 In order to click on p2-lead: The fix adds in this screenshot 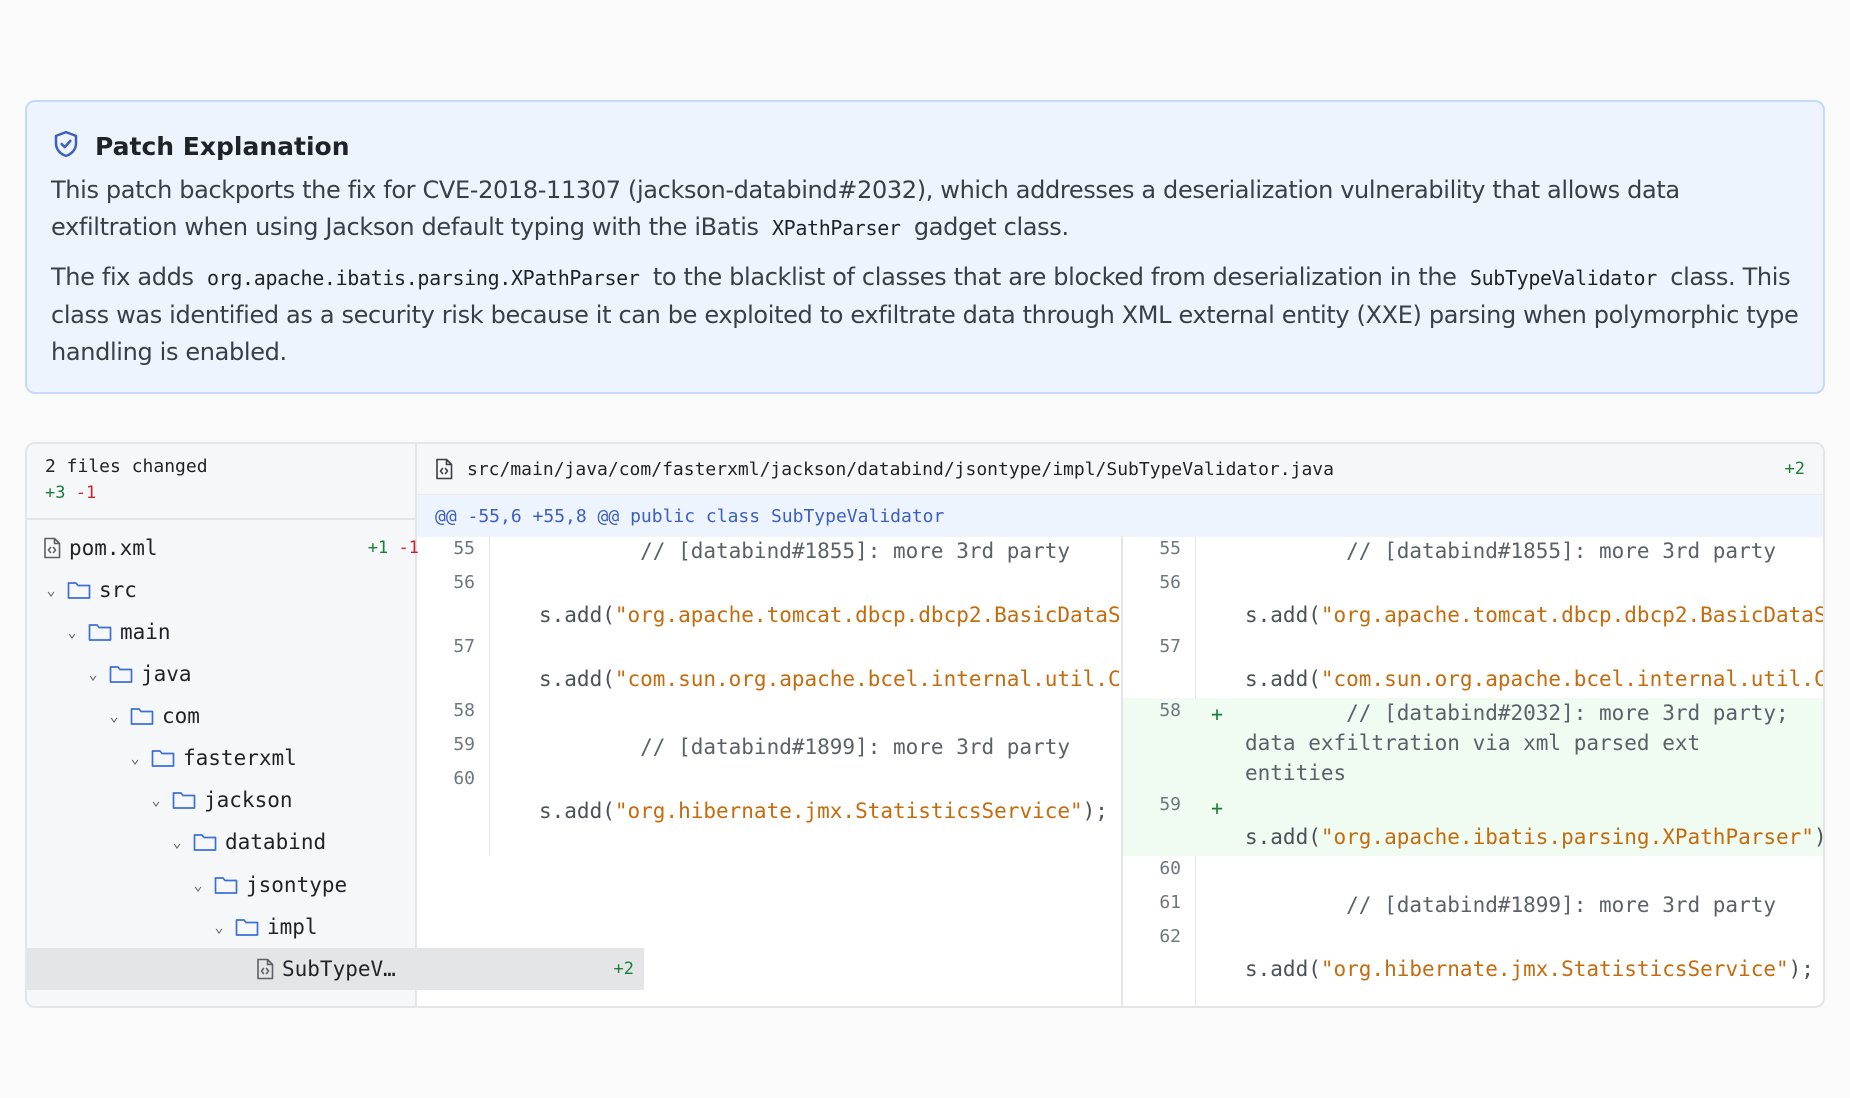, I will do `click(122, 277)`.